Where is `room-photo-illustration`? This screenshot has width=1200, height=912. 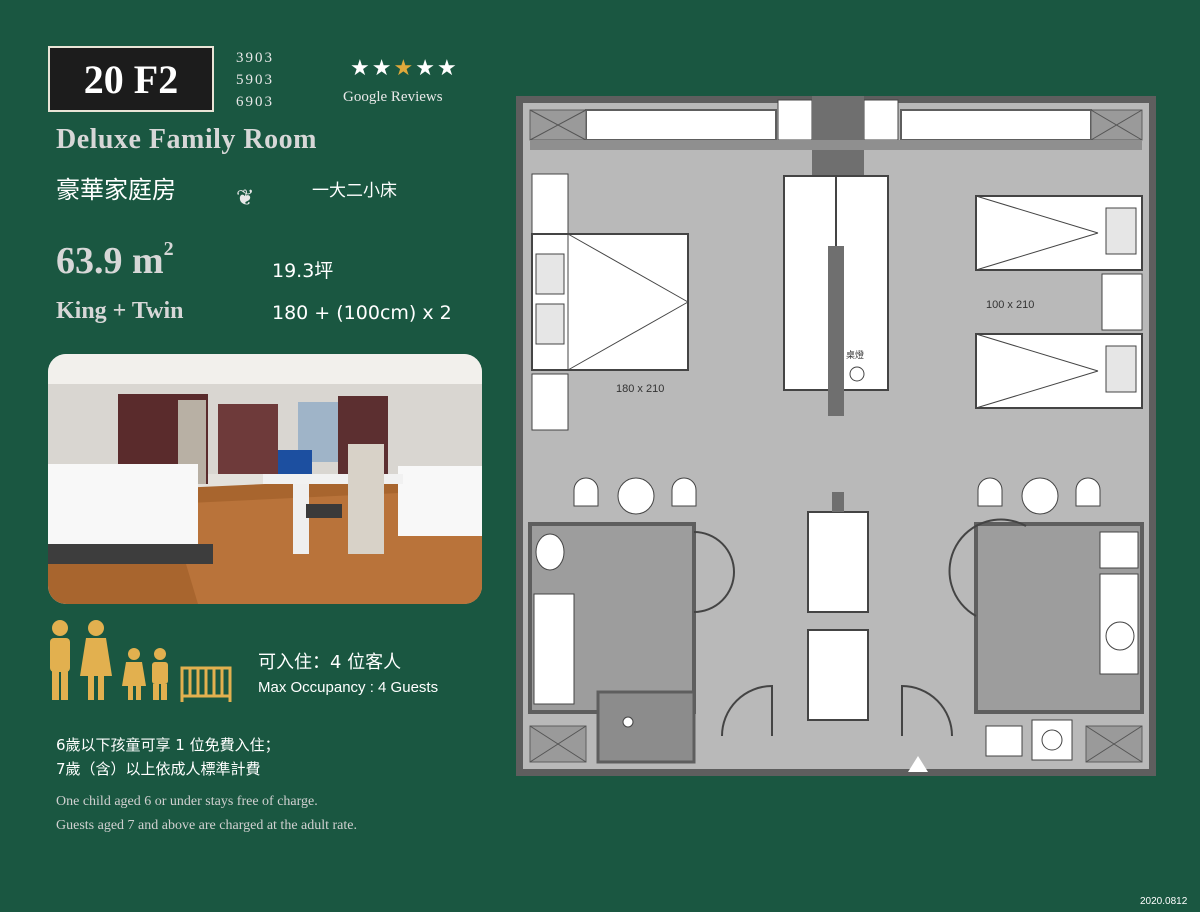 room-photo-illustration is located at coordinates (265, 479).